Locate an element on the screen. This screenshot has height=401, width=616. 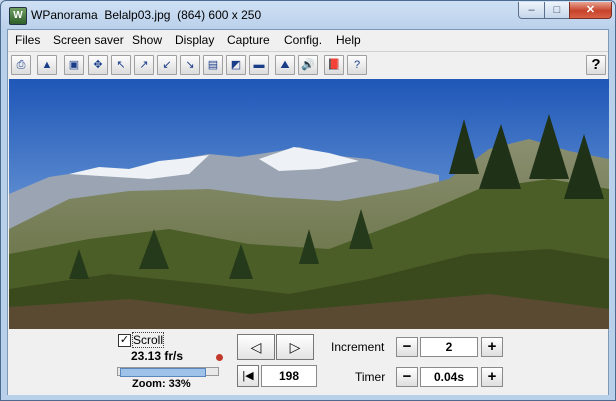
menu-screen-saver: Screen saver is located at coordinates (88, 40).